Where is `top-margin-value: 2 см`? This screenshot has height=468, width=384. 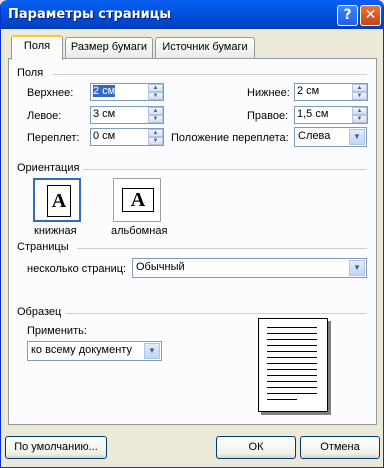 top-margin-value: 2 см is located at coordinates (104, 91).